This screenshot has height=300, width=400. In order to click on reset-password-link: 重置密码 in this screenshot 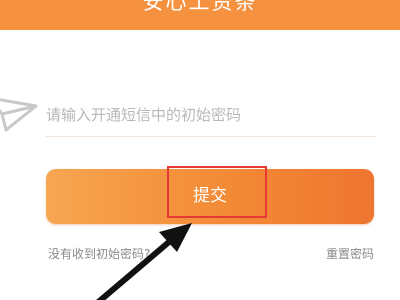, I will do `click(350, 254)`.